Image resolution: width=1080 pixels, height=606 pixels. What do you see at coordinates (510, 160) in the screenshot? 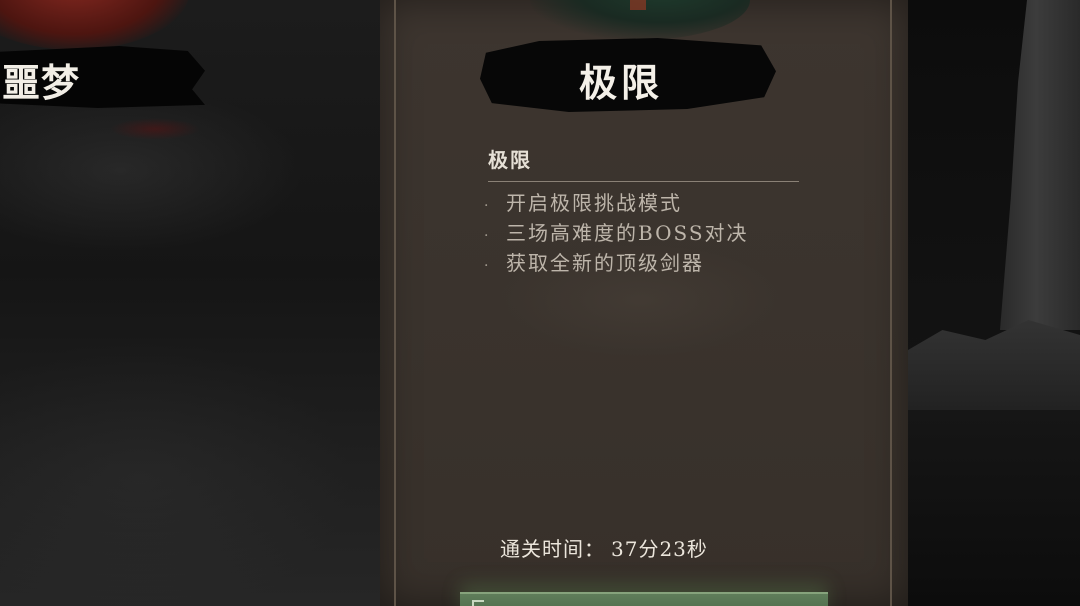
I see `section-heading: 极限` at bounding box center [510, 160].